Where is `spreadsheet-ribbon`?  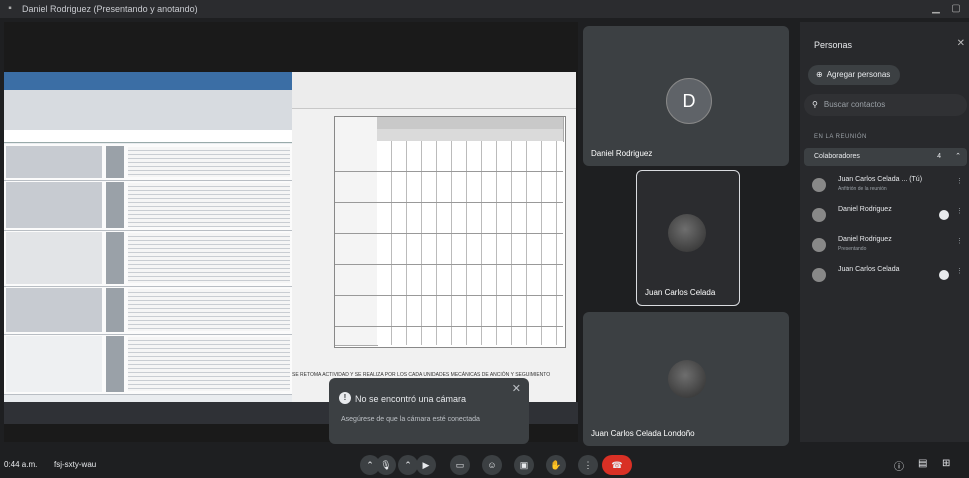 spreadsheet-ribbon is located at coordinates (149, 110).